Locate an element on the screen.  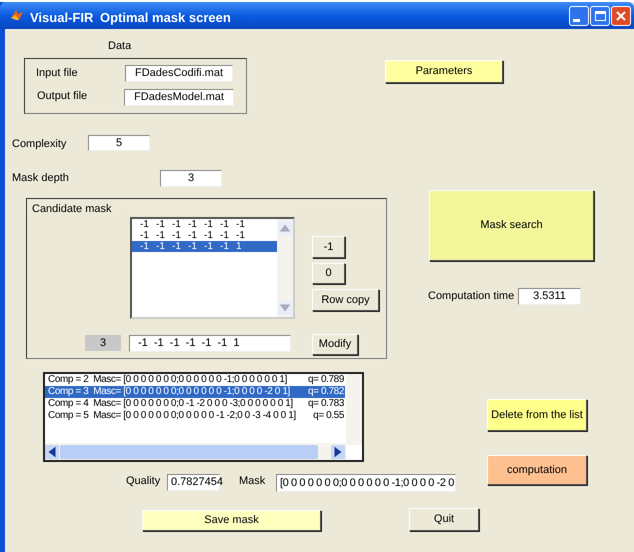
computation-time-field: 3.5311 is located at coordinates (549, 296).